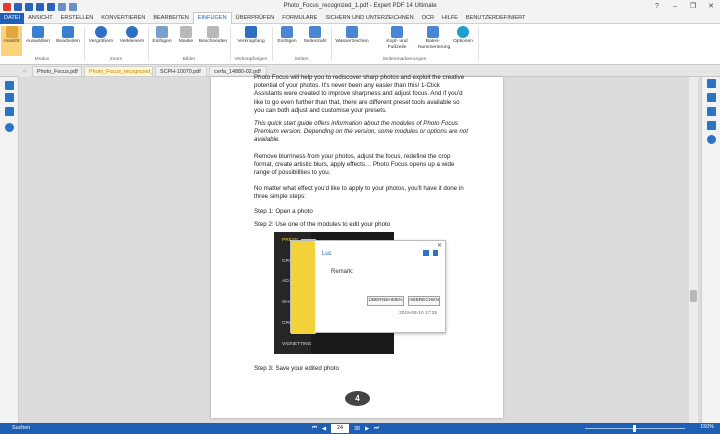  I want to click on doc-tab-photo-focus: Photo_Focus.pdf, so click(57, 71).